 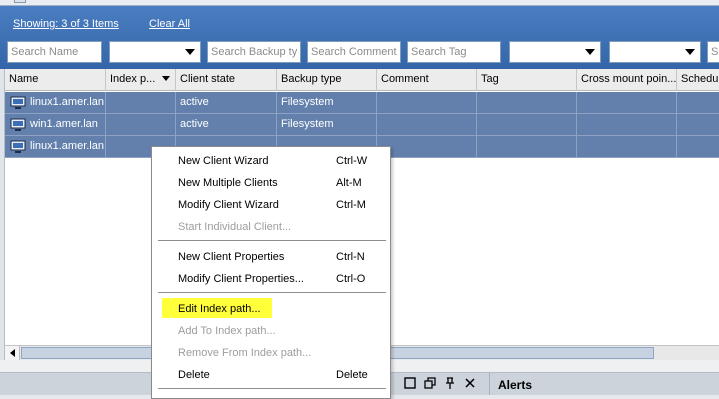 What do you see at coordinates (555, 52) in the screenshot?
I see `cross-mount-filter-dropdown` at bounding box center [555, 52].